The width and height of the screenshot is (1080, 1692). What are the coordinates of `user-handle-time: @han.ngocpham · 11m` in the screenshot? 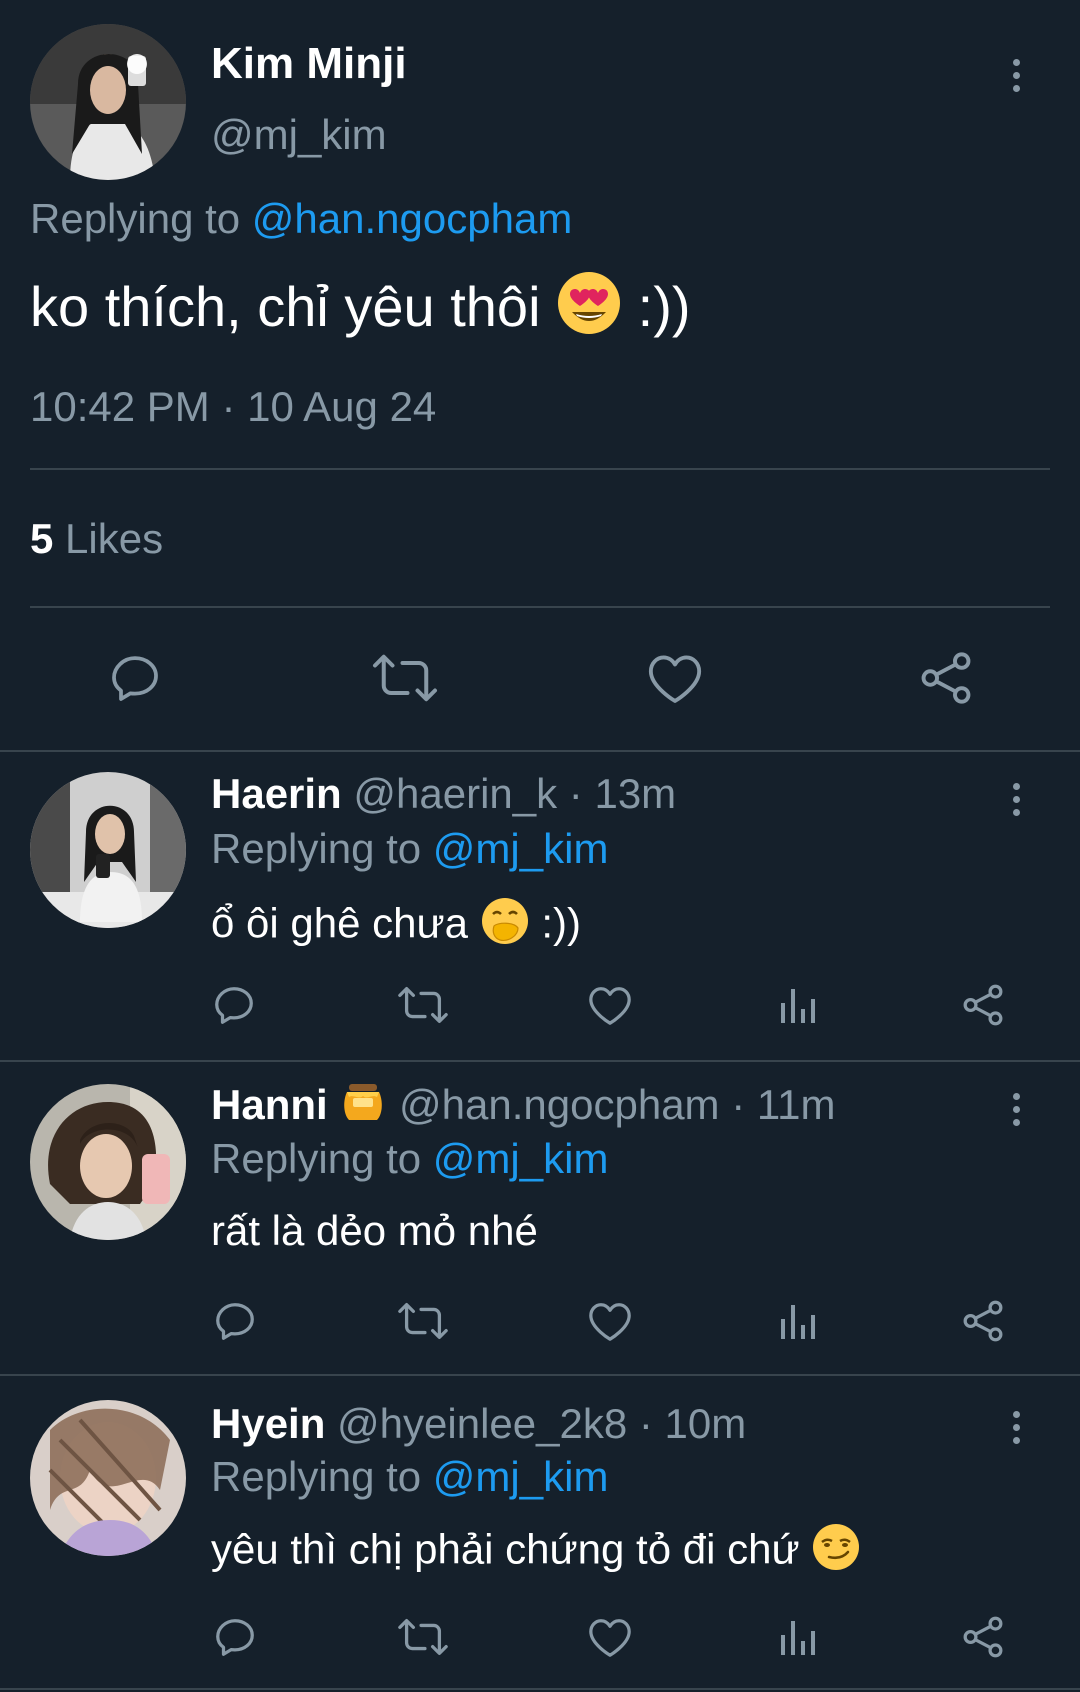 It's located at (617, 1104).